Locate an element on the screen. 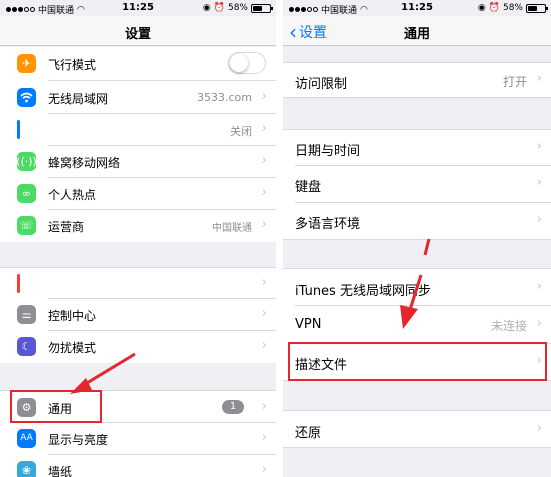 The width and height of the screenshot is (551, 477). settings-row-control-center: ⚌ 控制中心 › is located at coordinates (138, 315).